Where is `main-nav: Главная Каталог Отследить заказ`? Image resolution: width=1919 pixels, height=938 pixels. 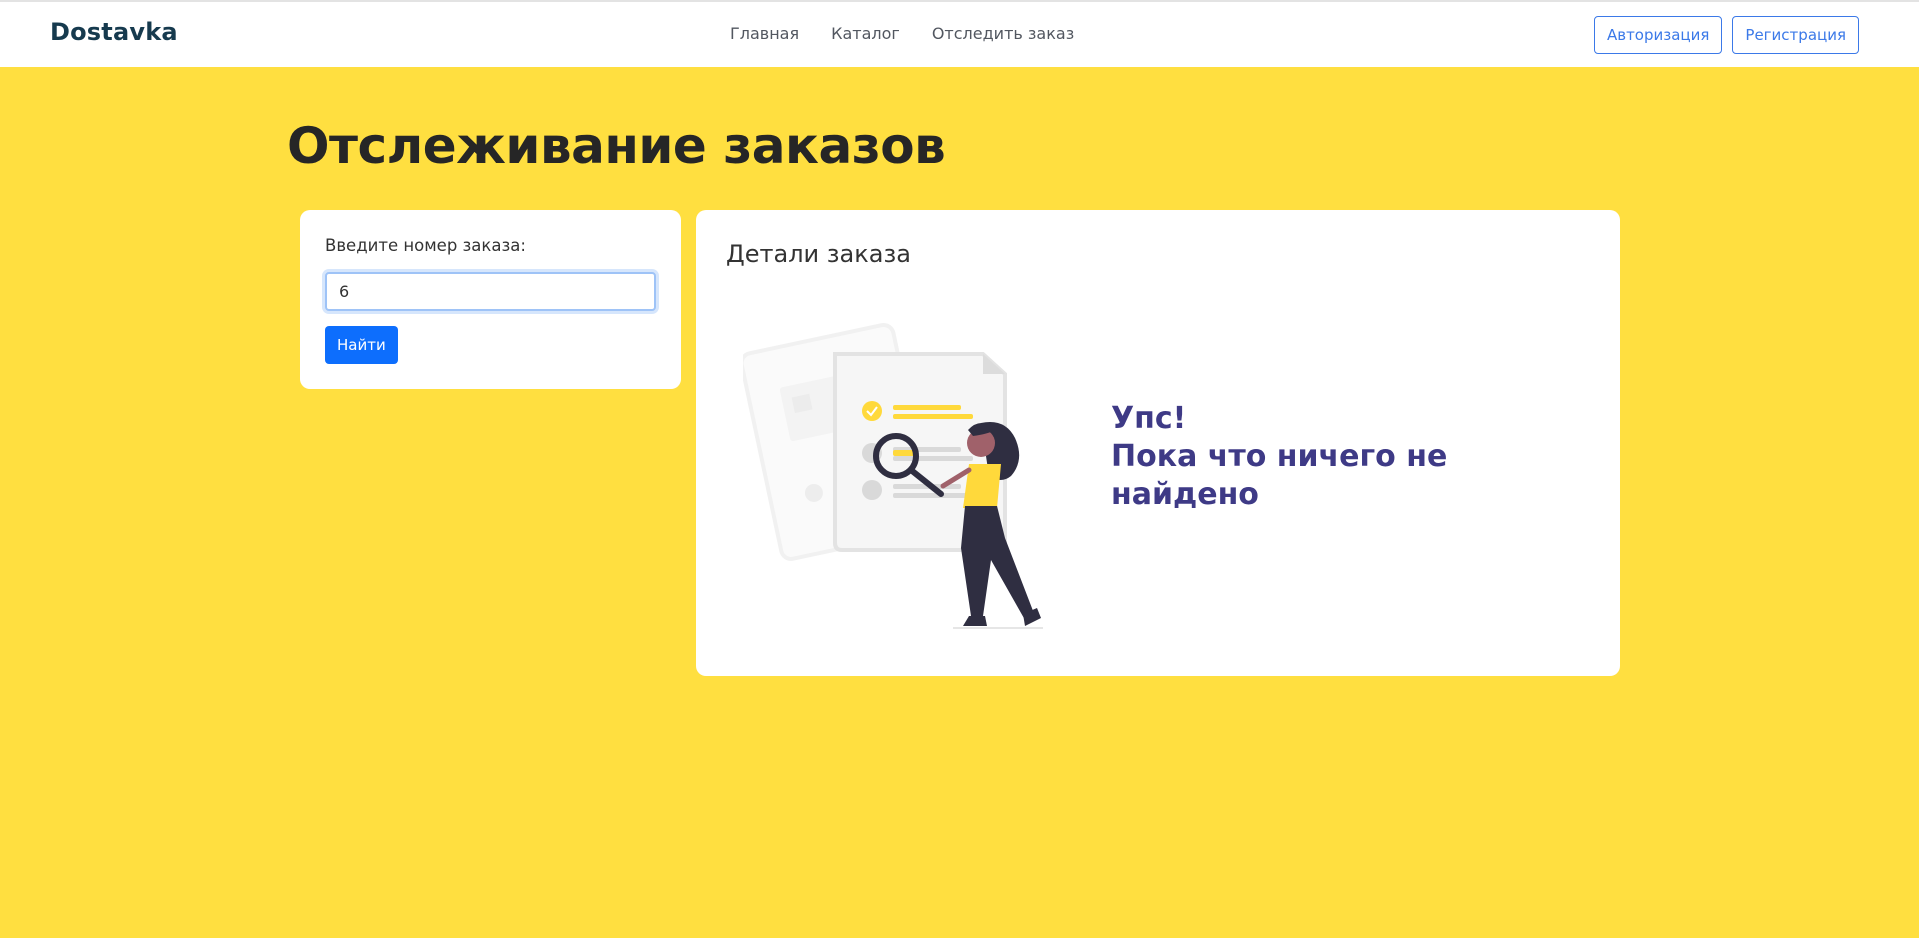
main-nav: Главная Каталог Отследить заказ is located at coordinates (902, 33).